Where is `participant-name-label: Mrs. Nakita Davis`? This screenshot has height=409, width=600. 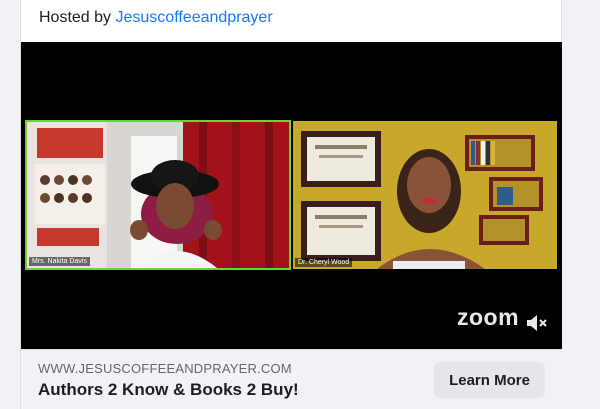
participant-name-label: Mrs. Nakita Davis is located at coordinates (59, 261).